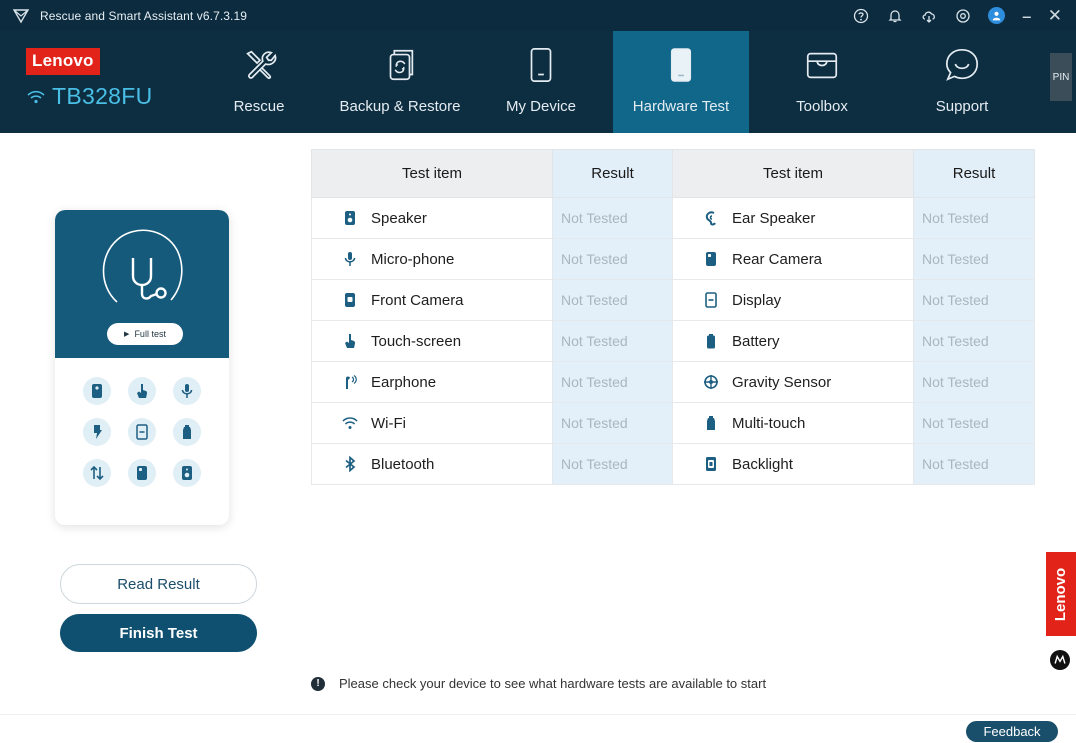 The width and height of the screenshot is (1076, 743). What do you see at coordinates (541, 82) in the screenshot?
I see `nav-my-device: My Device` at bounding box center [541, 82].